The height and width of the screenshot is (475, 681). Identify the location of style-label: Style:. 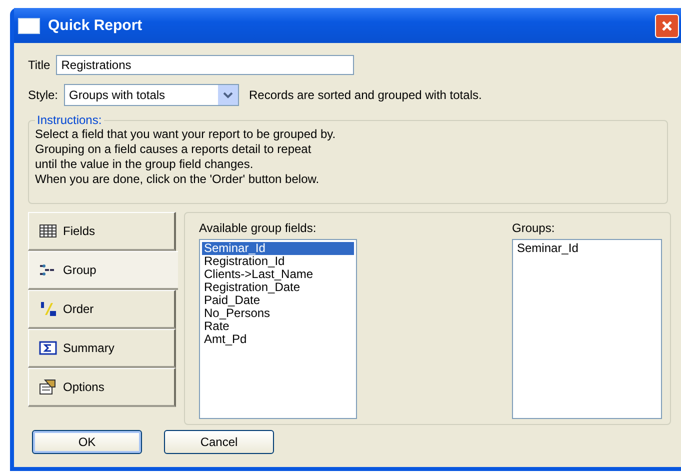
(43, 95).